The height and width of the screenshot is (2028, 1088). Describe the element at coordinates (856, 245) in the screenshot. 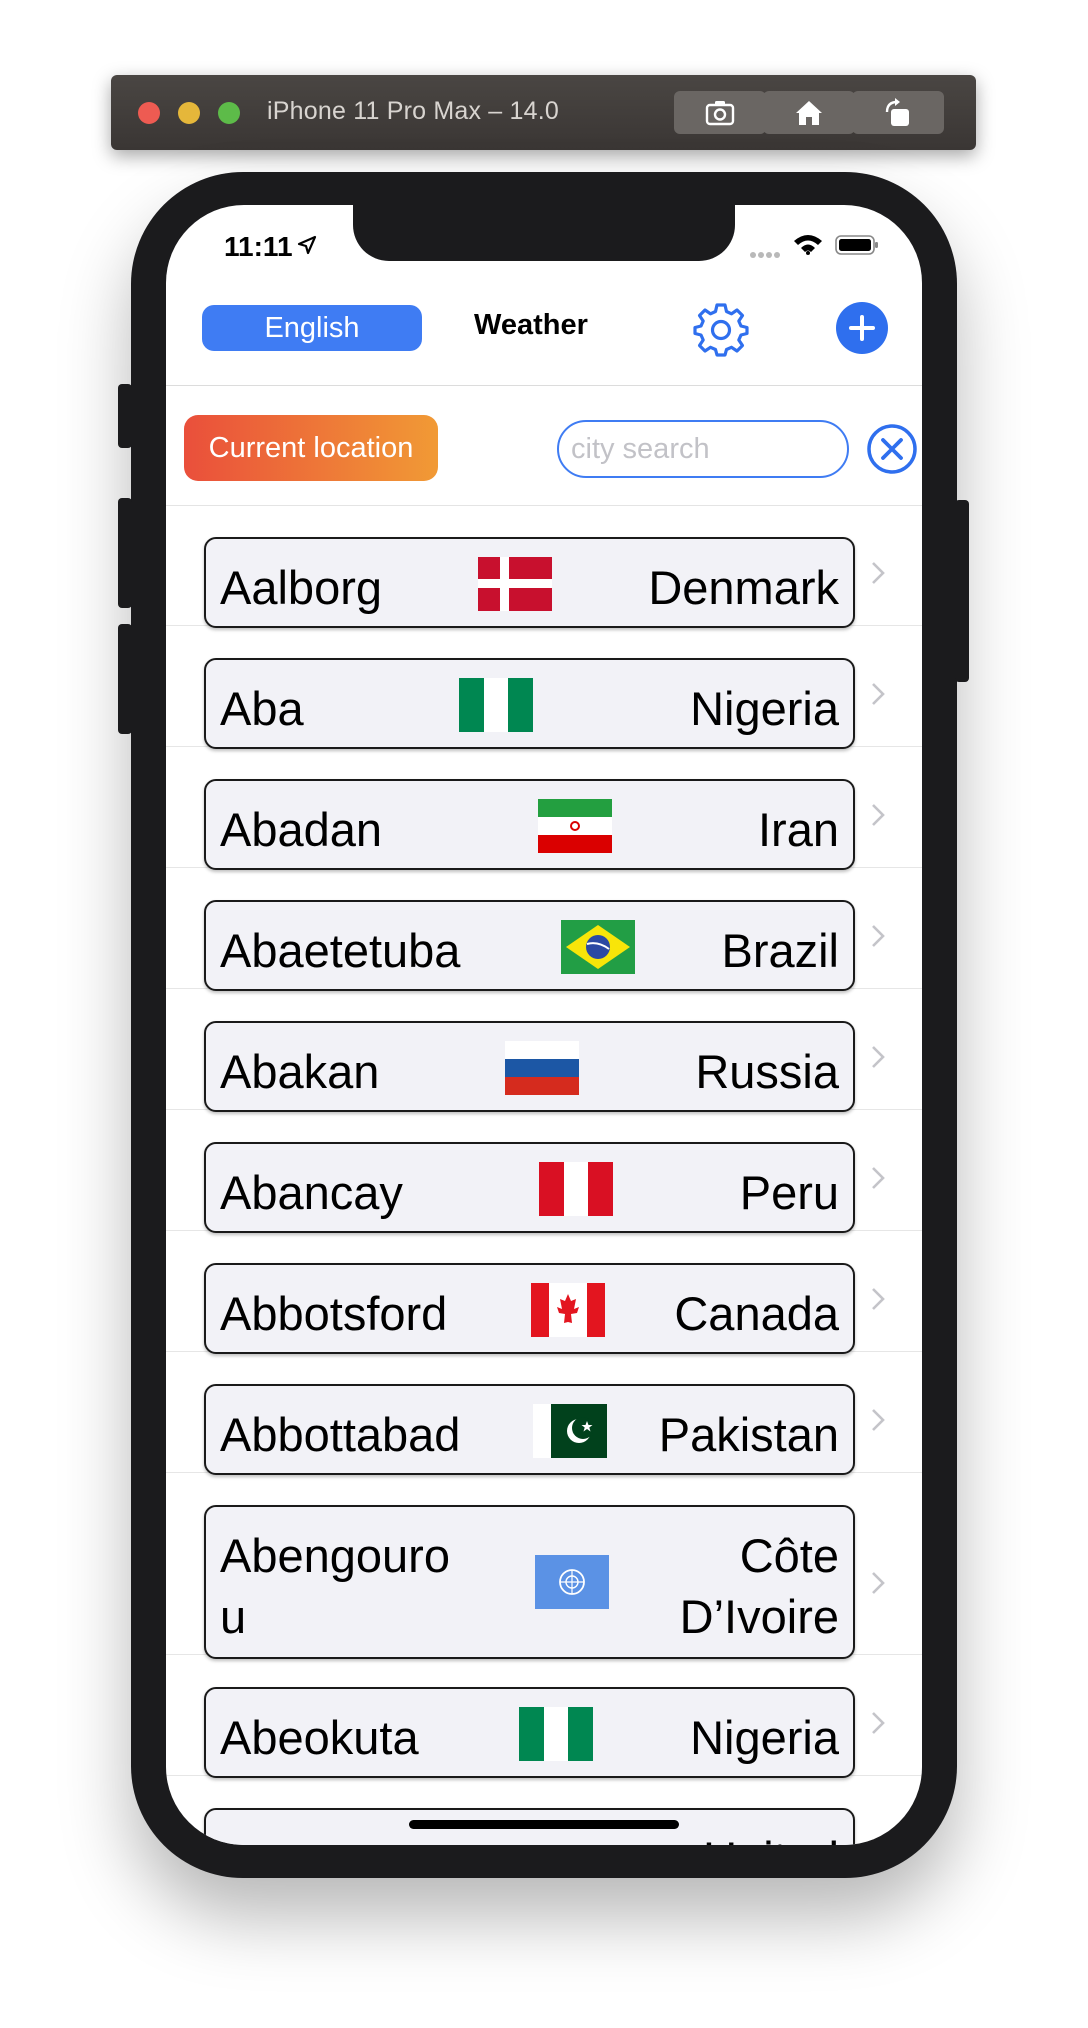

I see `battery-icon` at that location.